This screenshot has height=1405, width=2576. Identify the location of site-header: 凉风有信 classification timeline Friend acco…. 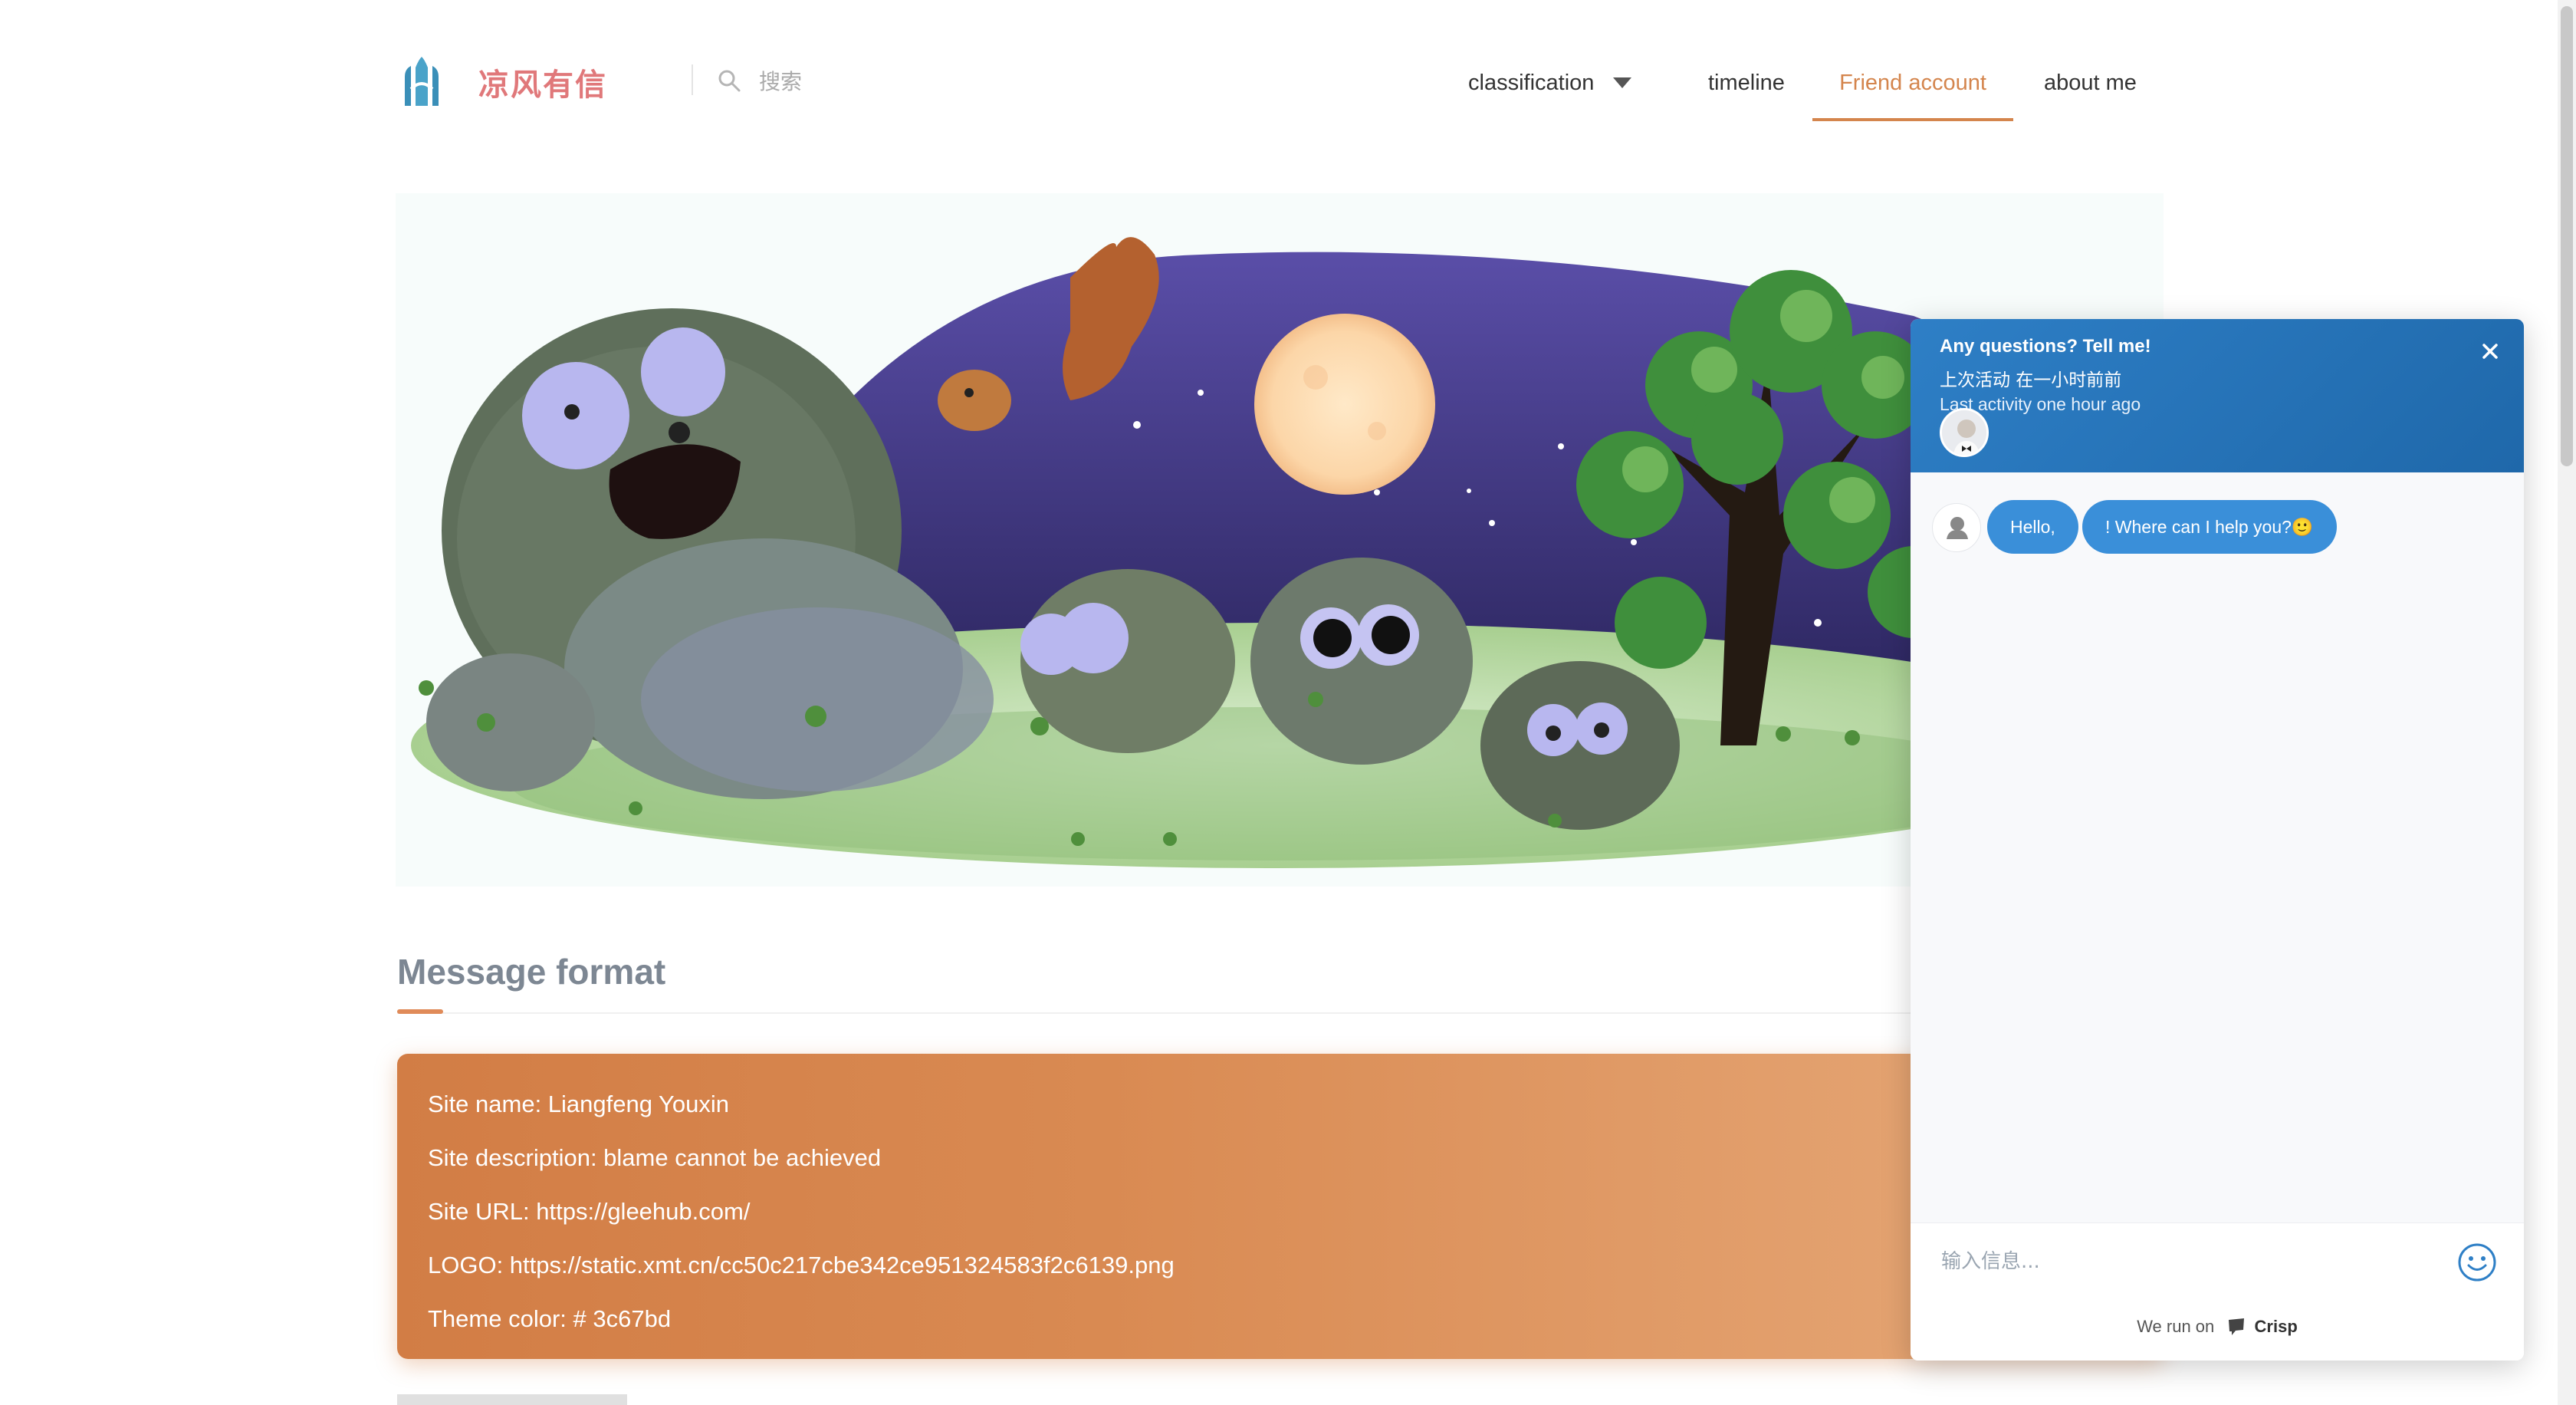
(1288, 83).